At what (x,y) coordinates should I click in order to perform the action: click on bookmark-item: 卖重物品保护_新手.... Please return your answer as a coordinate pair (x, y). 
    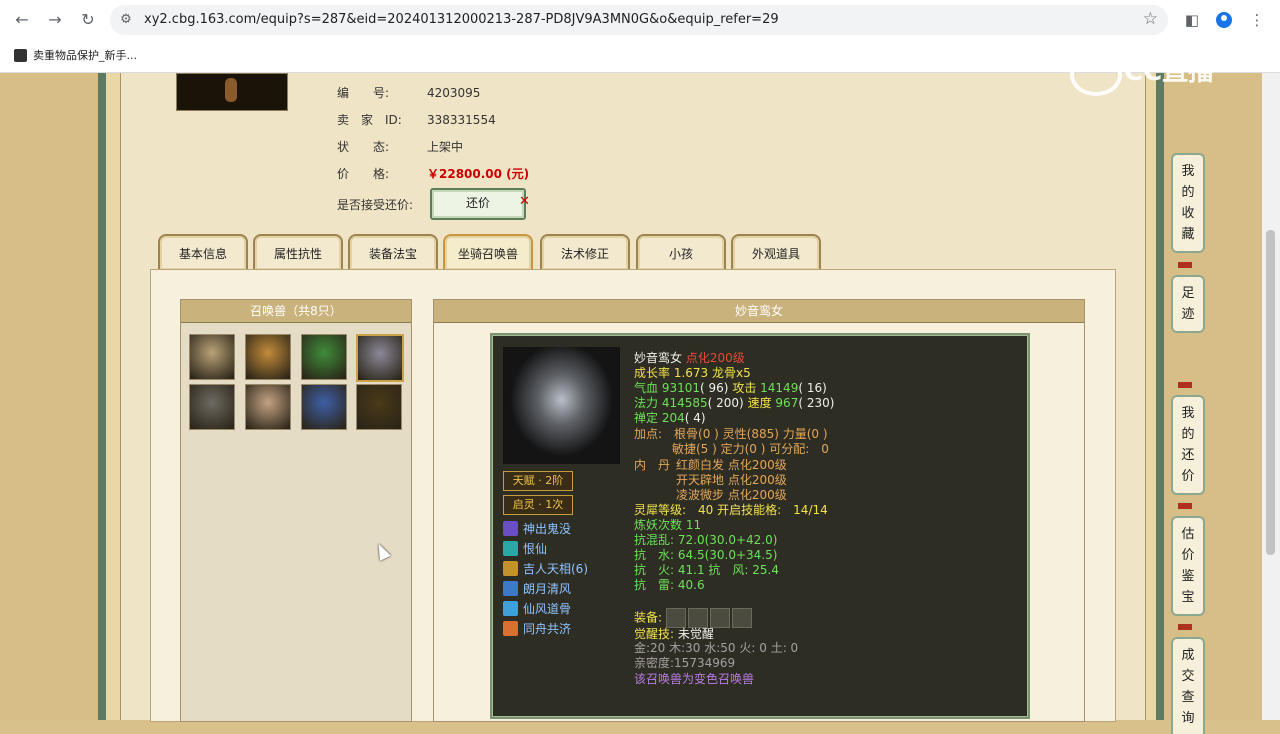
    Looking at the image, I should click on (75, 55).